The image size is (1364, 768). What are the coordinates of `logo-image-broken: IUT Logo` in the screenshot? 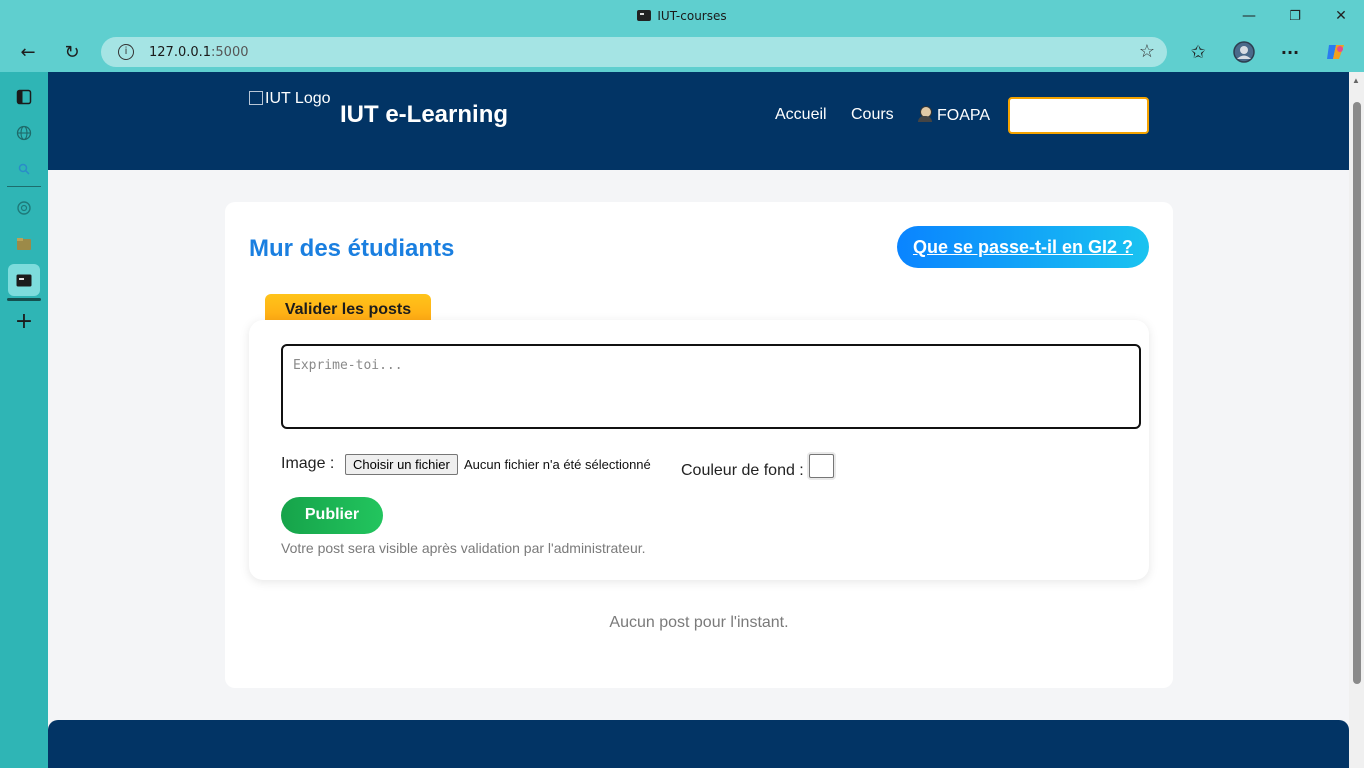 It's located at (290, 99).